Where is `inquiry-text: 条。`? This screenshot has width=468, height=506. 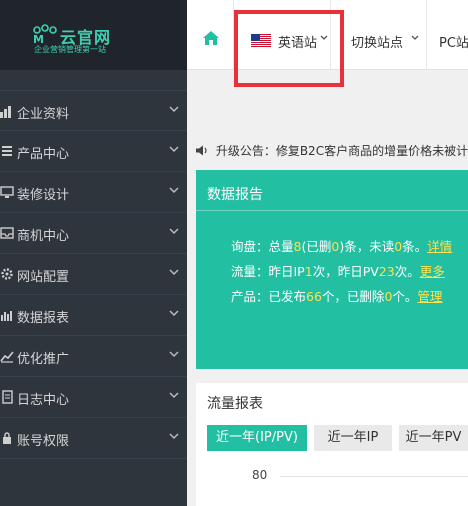 inquiry-text: 条。 is located at coordinates (415, 246).